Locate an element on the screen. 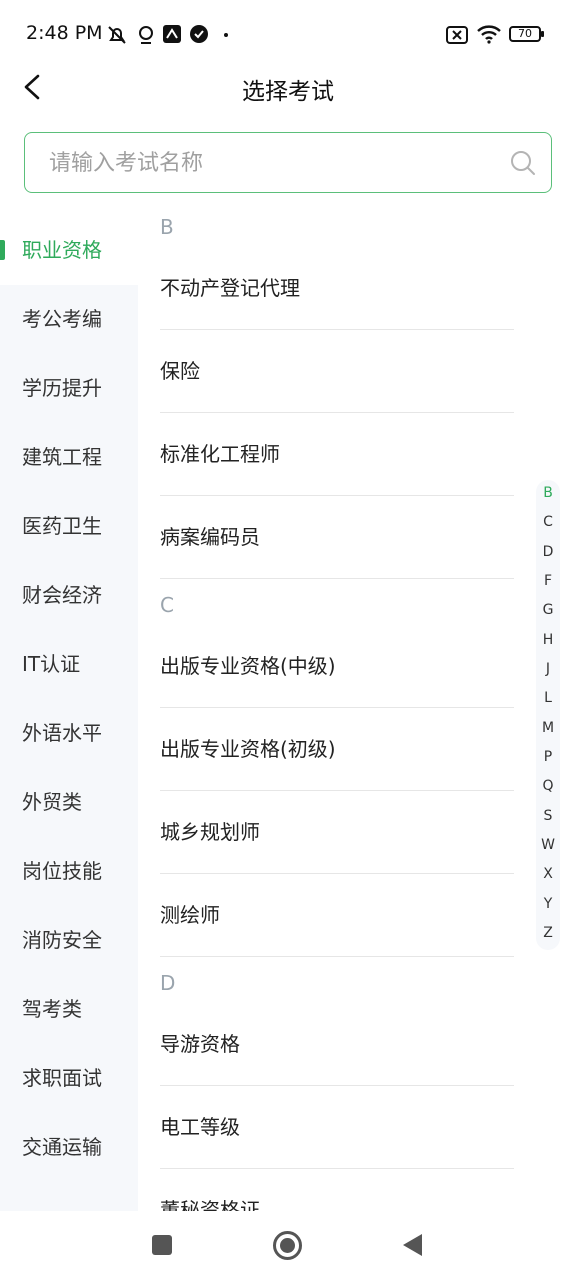 This screenshot has width=576, height=1280. sidebar-item-job-skills: 岗位技能 is located at coordinates (69, 871).